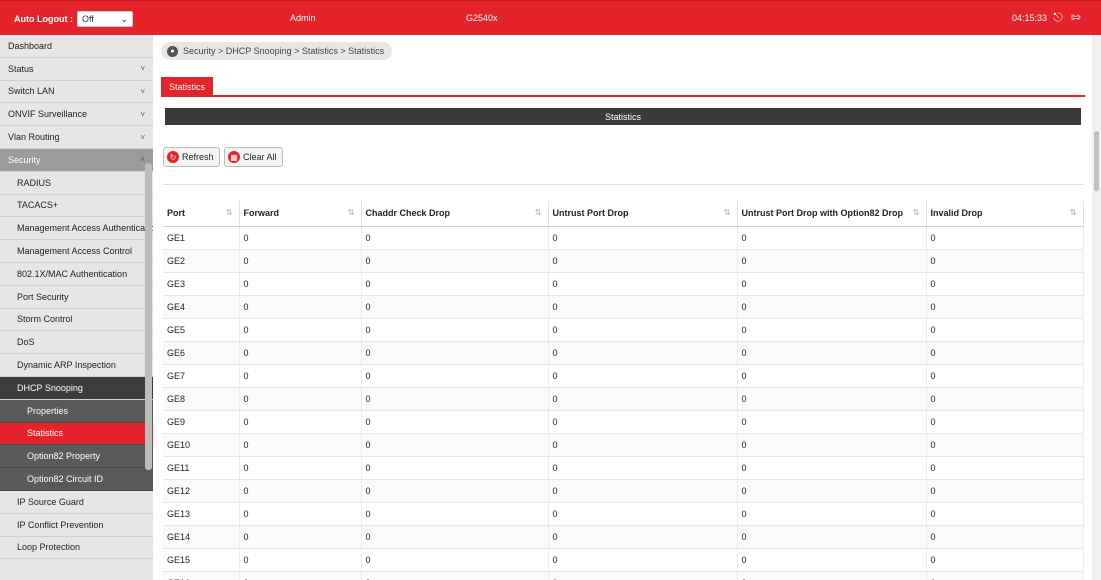 The width and height of the screenshot is (1101, 580). I want to click on table-row: GE9 0 0 0 0 0, so click(623, 422).